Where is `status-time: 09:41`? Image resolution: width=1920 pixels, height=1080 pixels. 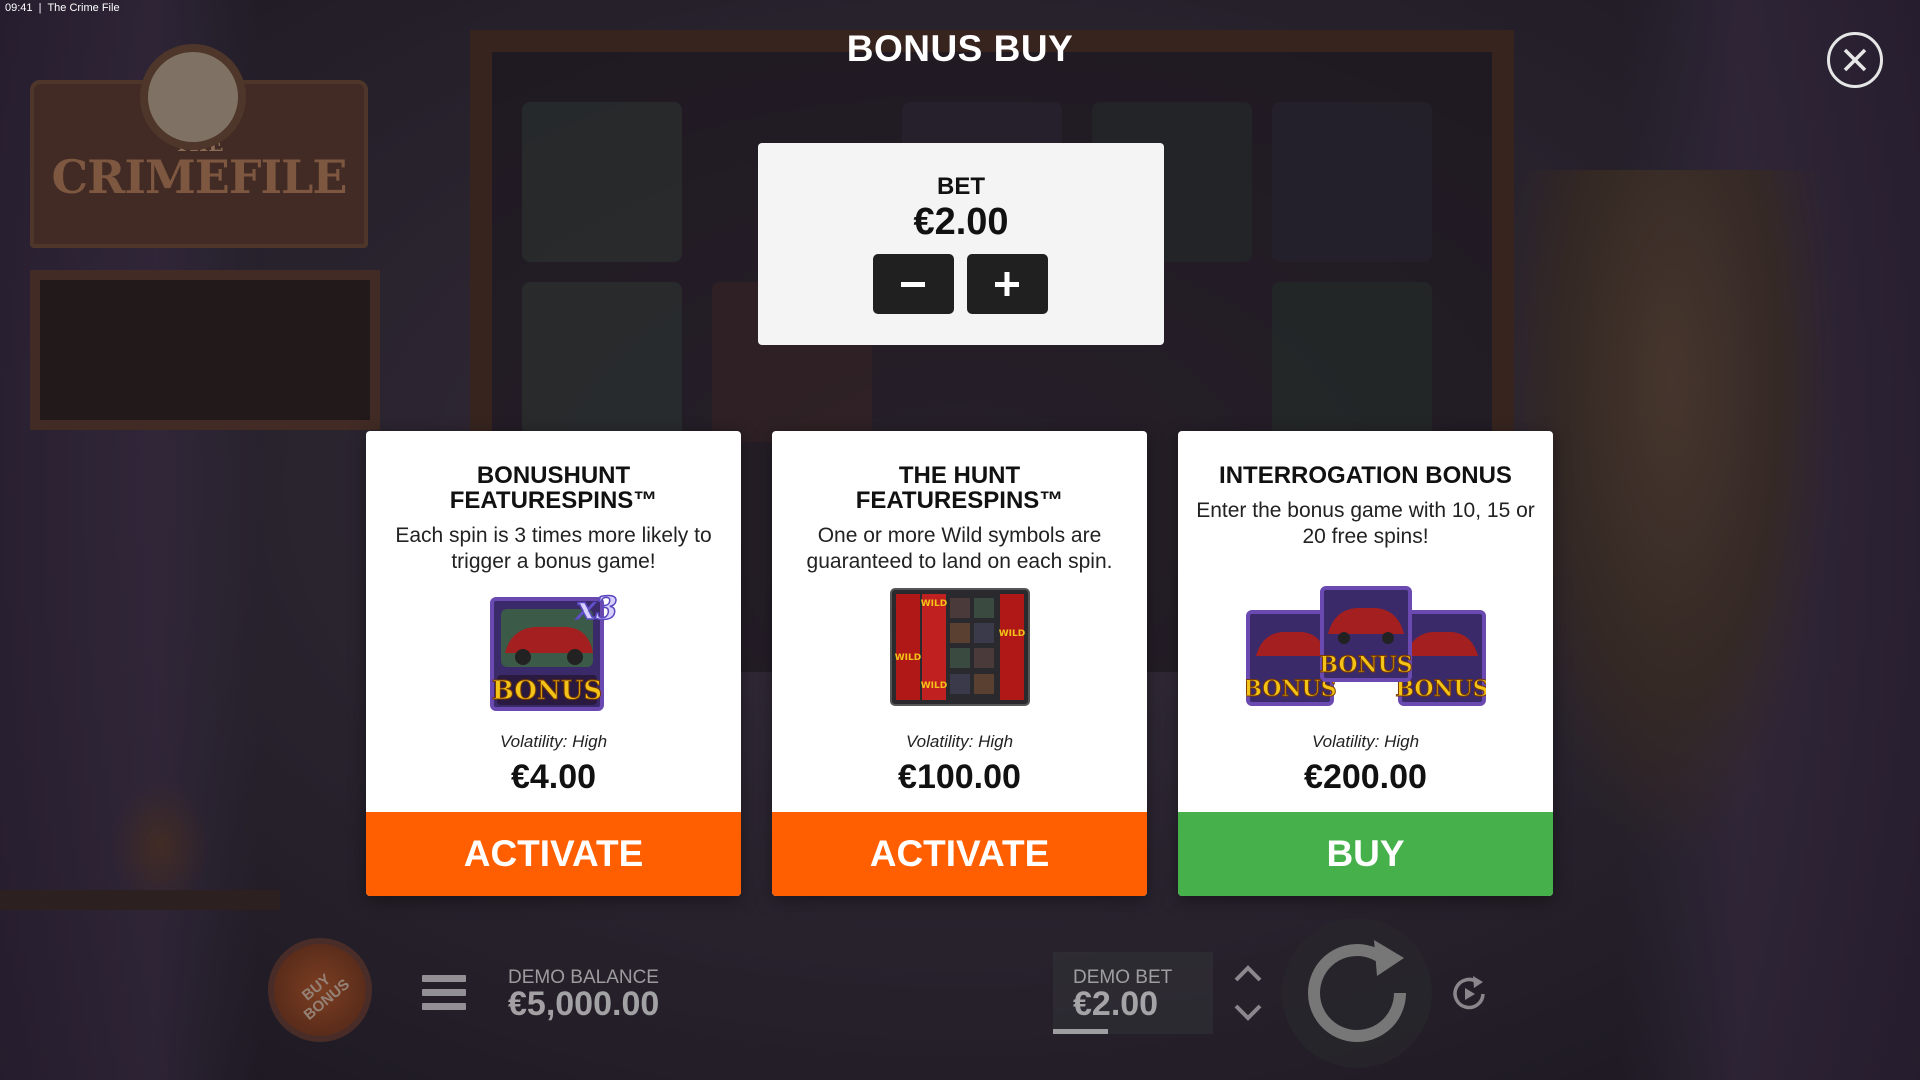 status-time: 09:41 is located at coordinates (19, 8).